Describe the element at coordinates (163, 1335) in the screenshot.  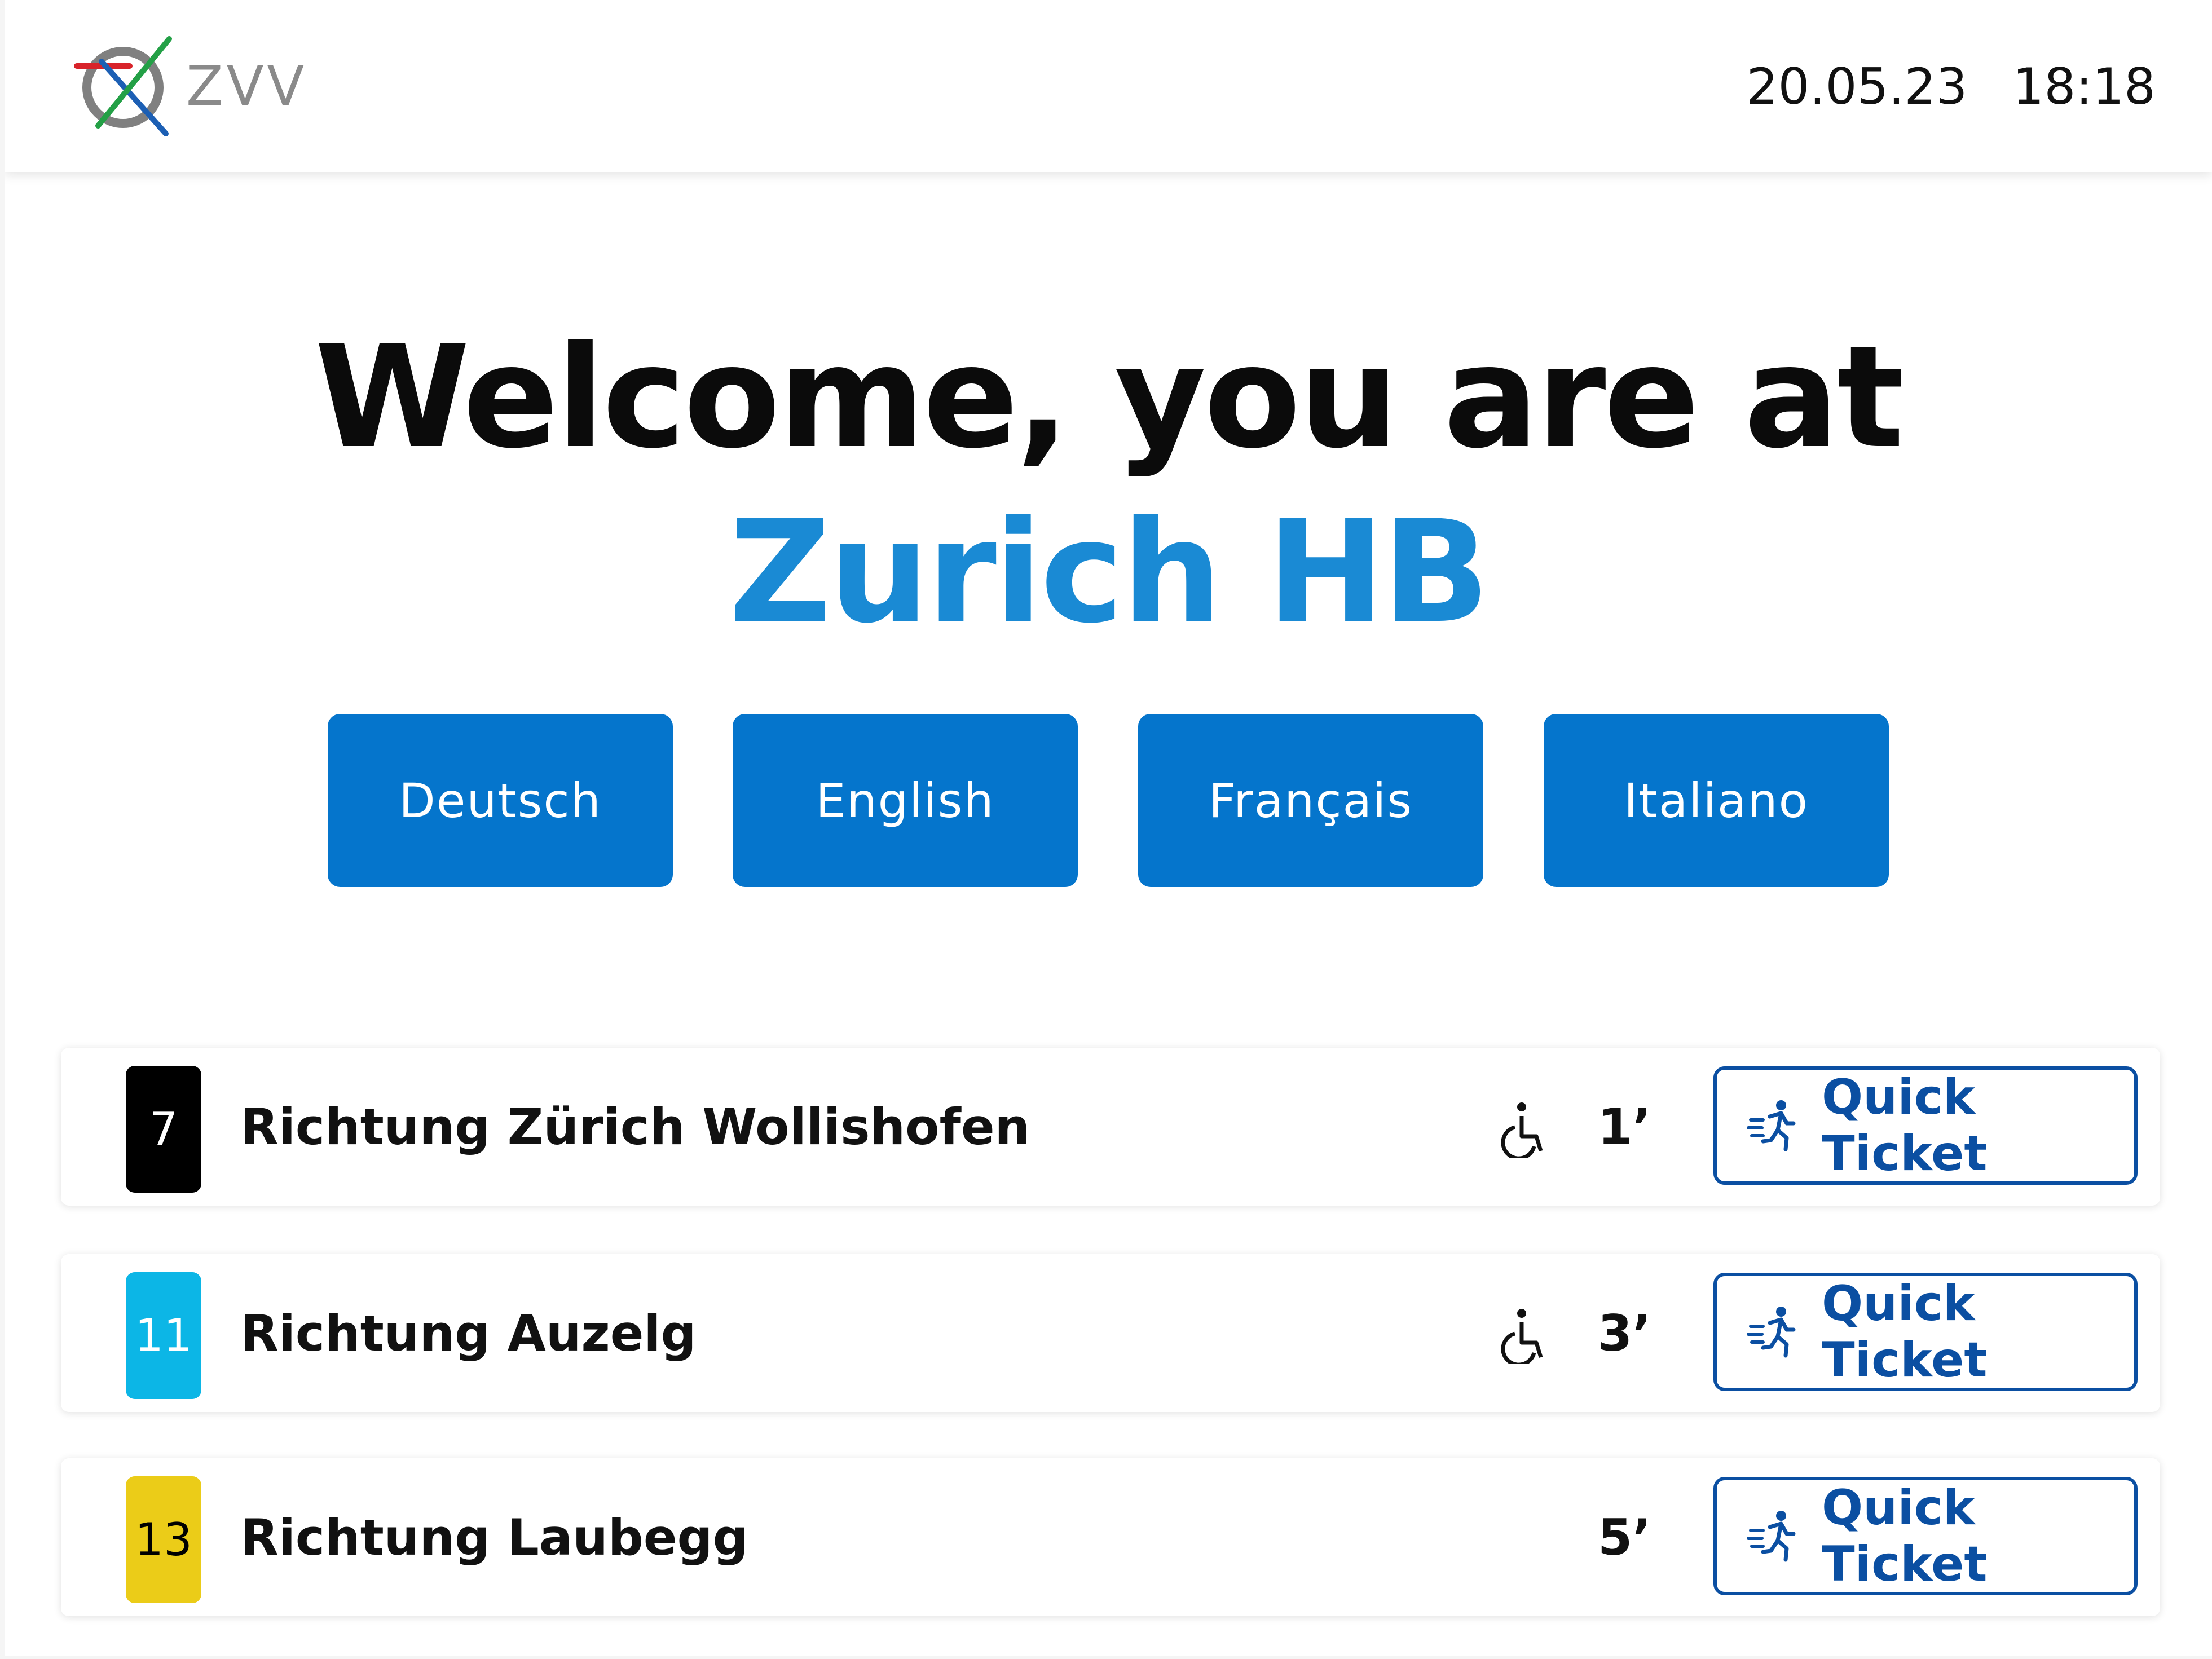
I see `line-badge: 11` at that location.